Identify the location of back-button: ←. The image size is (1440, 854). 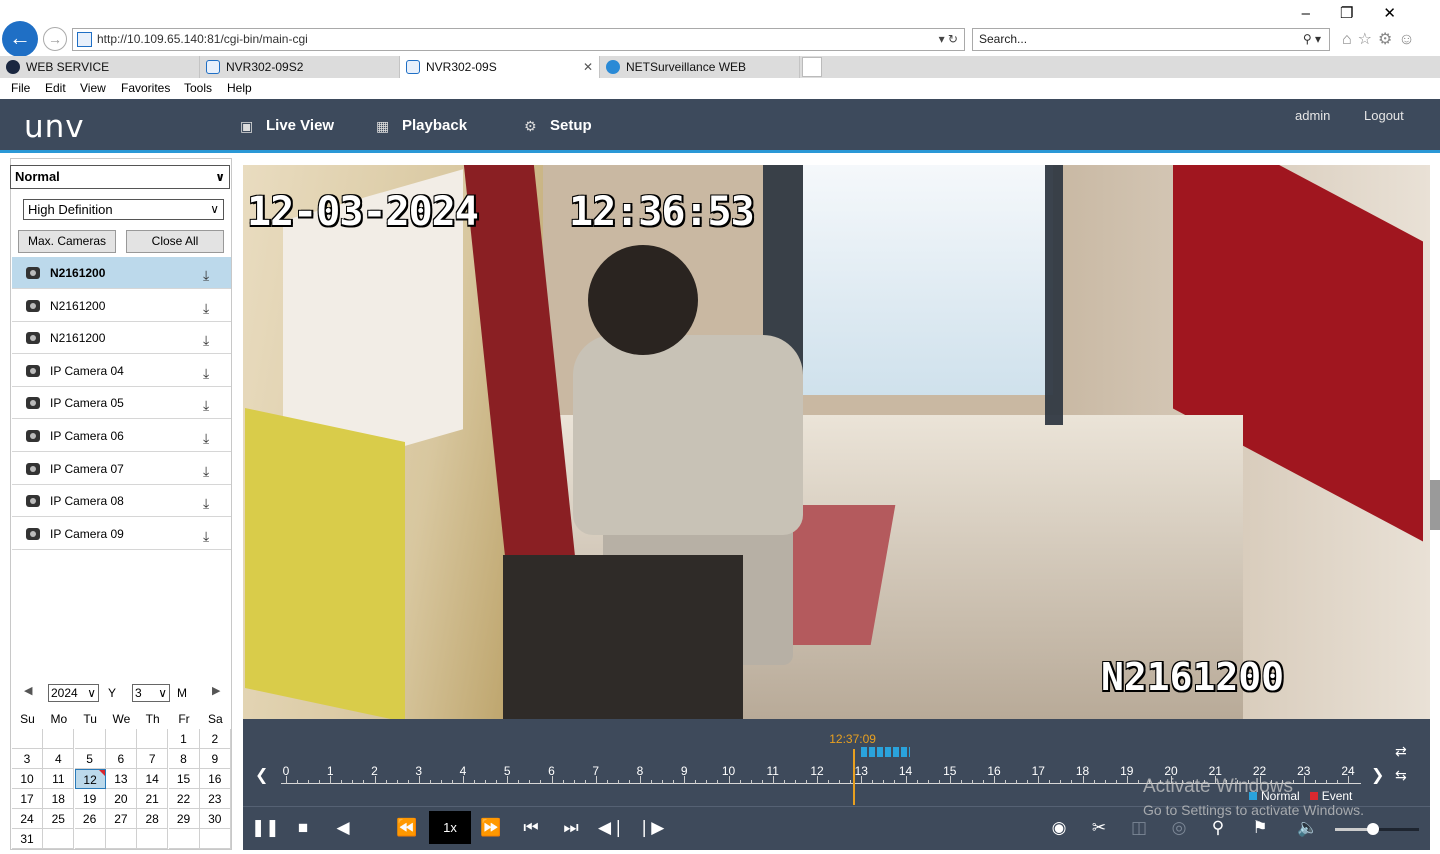
(20, 39).